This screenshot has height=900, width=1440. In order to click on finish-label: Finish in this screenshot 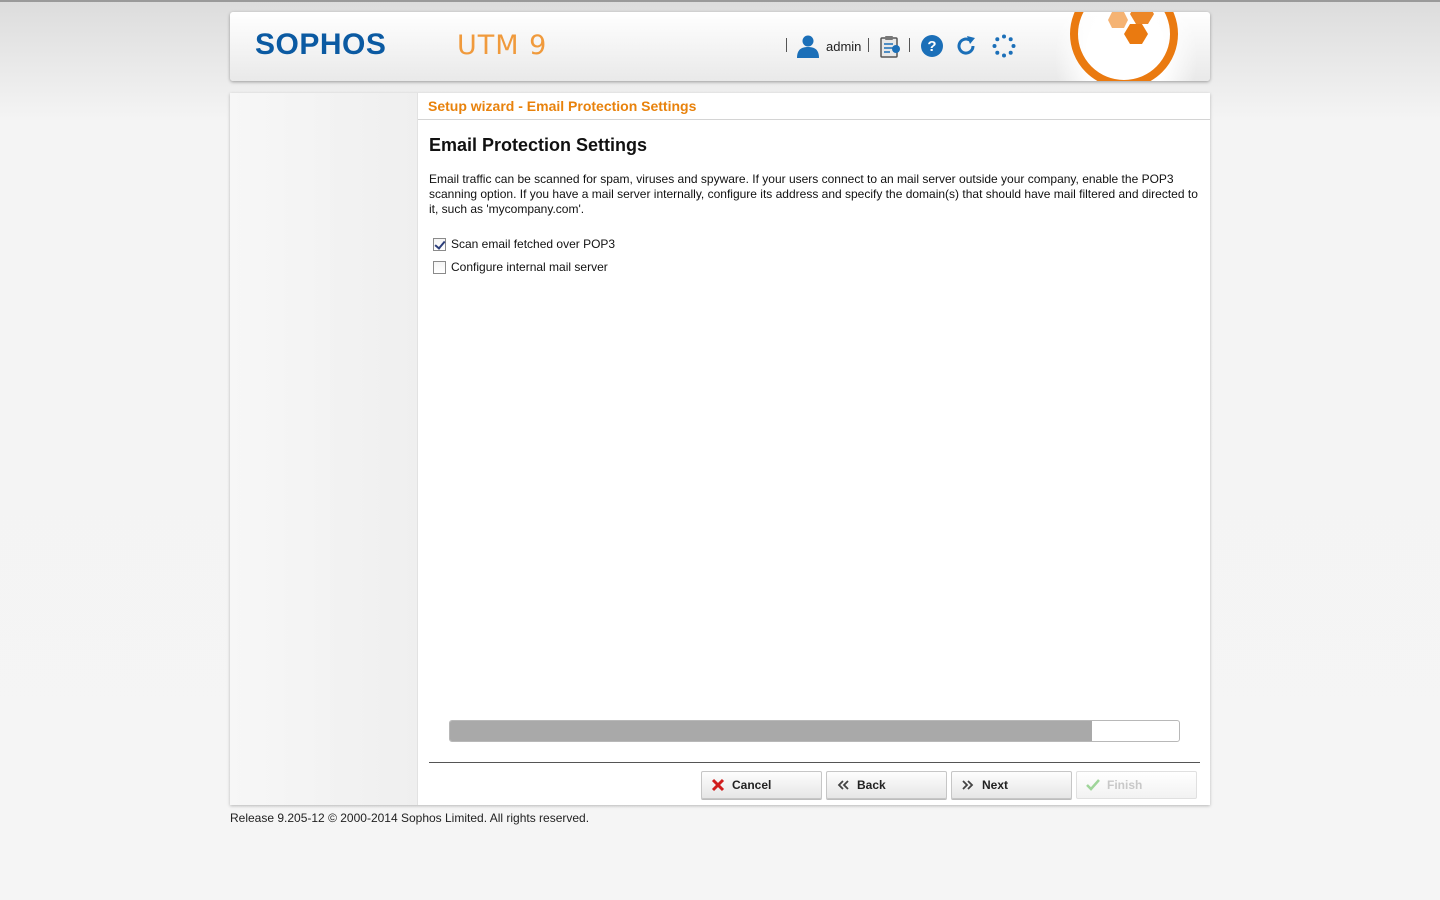, I will do `click(1125, 785)`.